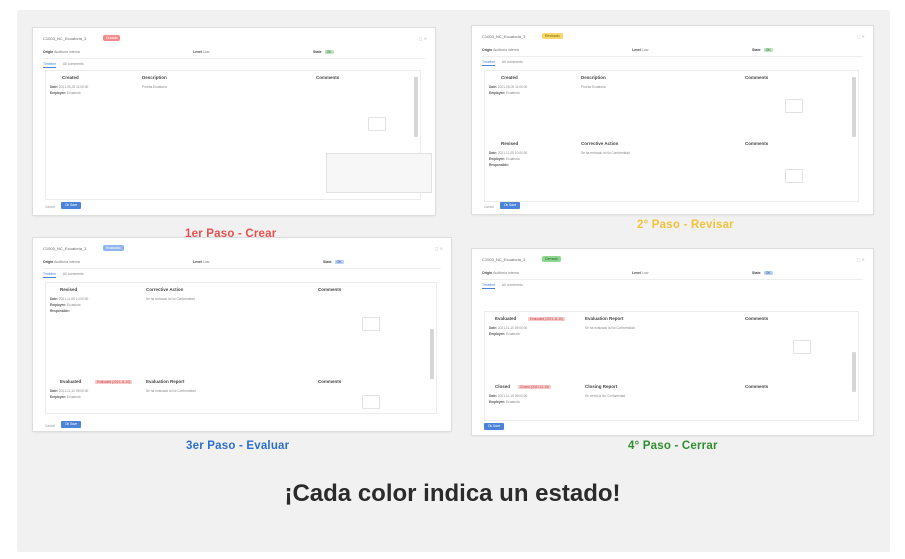 This screenshot has width=905, height=559. What do you see at coordinates (508, 328) in the screenshot?
I see `evaluated-date: Date: 2021-11-10 09:00:00` at bounding box center [508, 328].